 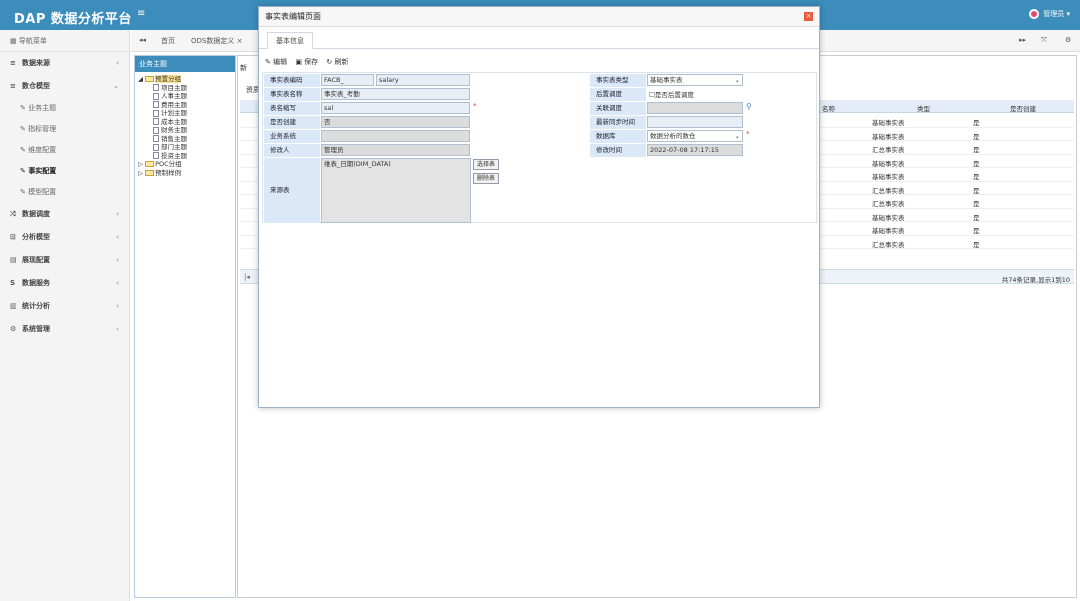 I want to click on modifier-field: 管理员, so click(x=395, y=150).